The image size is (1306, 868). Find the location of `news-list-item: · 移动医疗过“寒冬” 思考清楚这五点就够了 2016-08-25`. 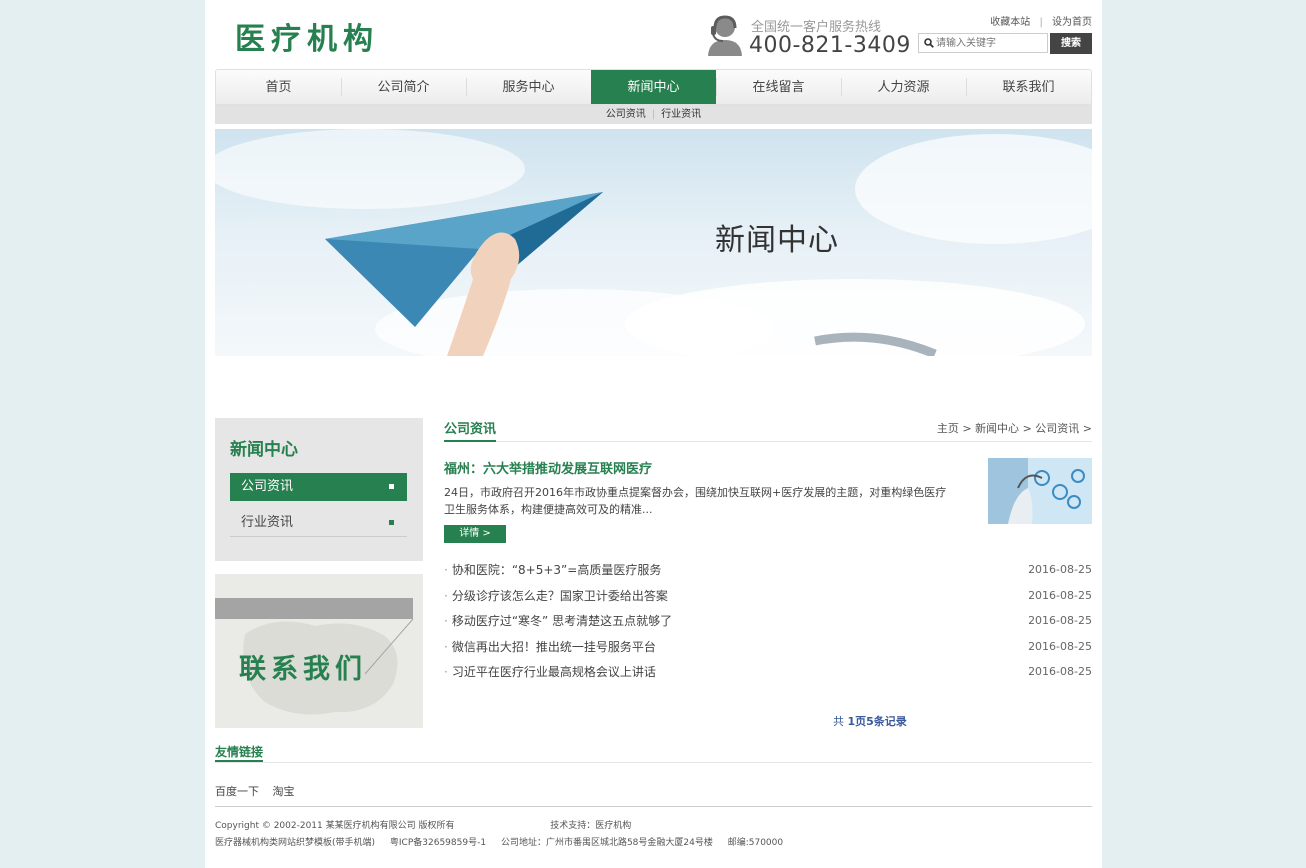

news-list-item: · 移动医疗过“寒冬” 思考清楚这五点就够了 2016-08-25 is located at coordinates (768, 624).